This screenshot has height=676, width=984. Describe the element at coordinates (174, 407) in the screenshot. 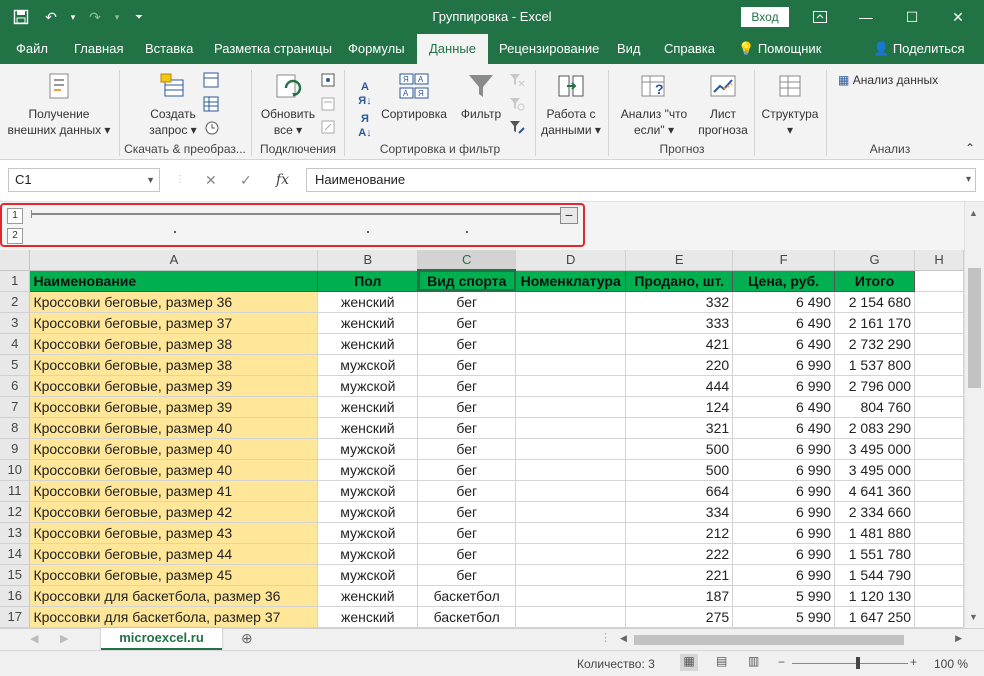

I see `table-cell: Кроссовки беговые, размер 39` at that location.